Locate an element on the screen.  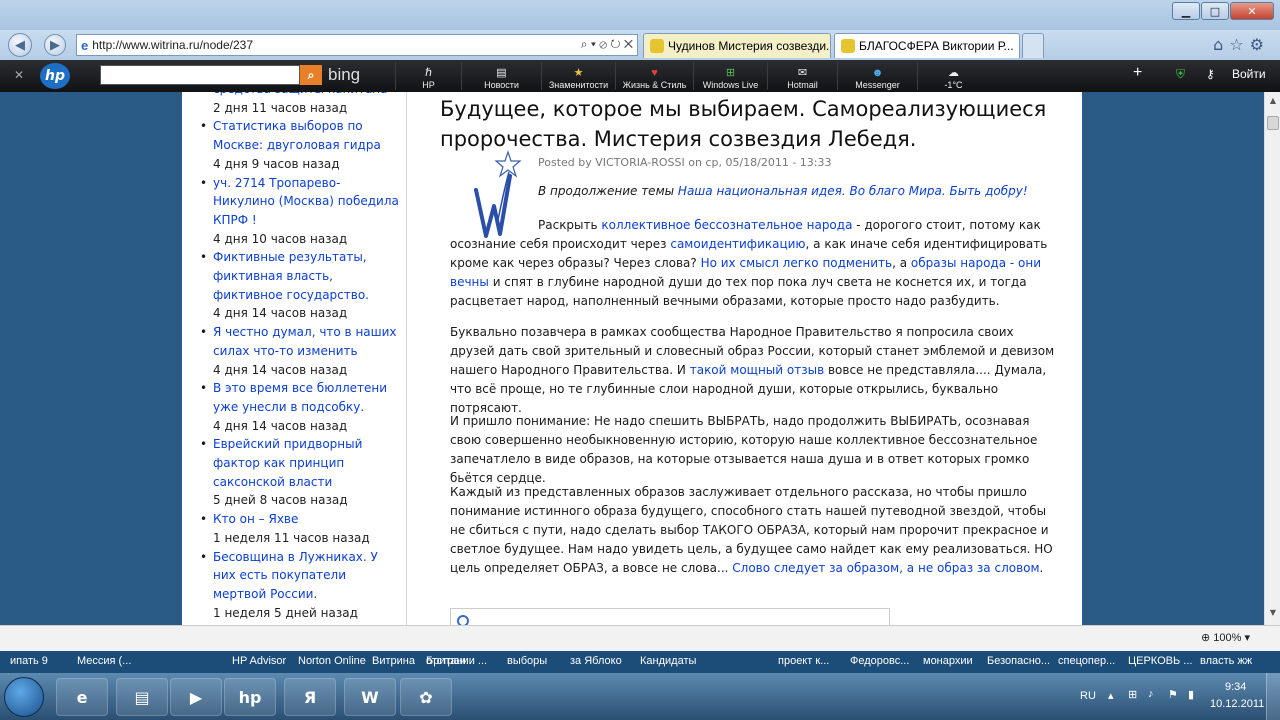
hp-logo-icon: hp is located at coordinates (55, 76).